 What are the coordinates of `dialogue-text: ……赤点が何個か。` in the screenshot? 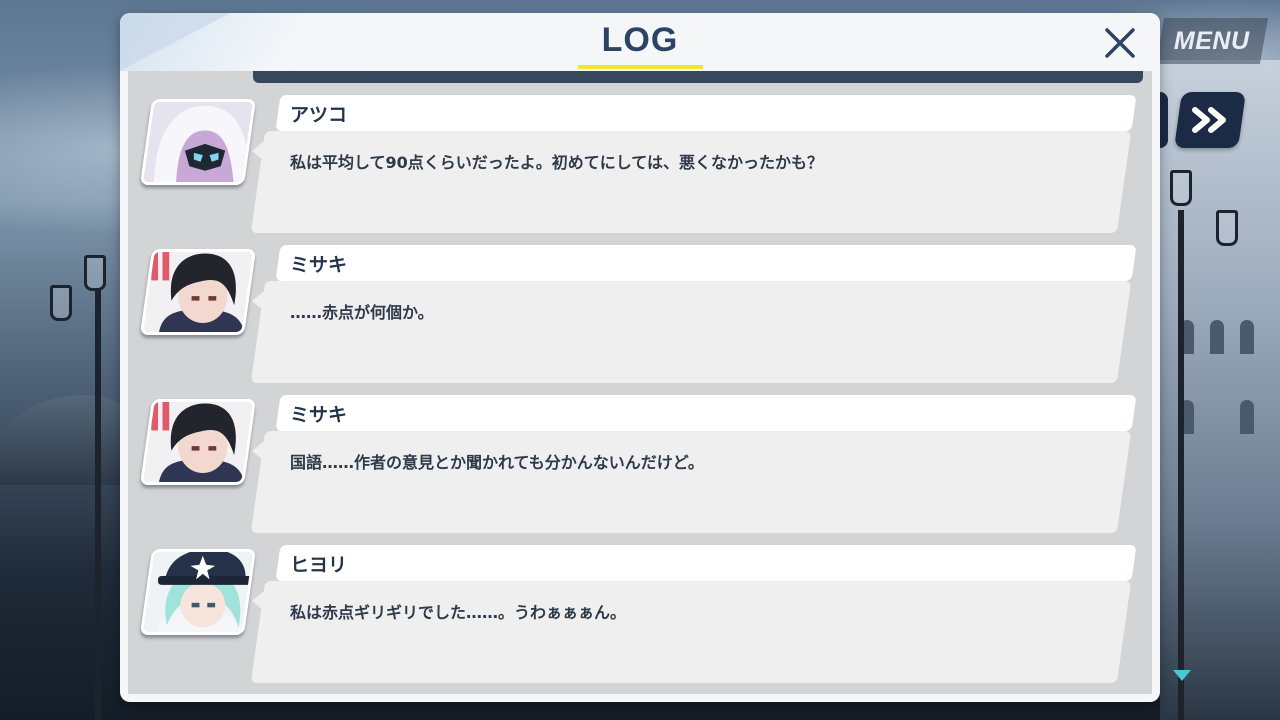 It's located at (362, 312).